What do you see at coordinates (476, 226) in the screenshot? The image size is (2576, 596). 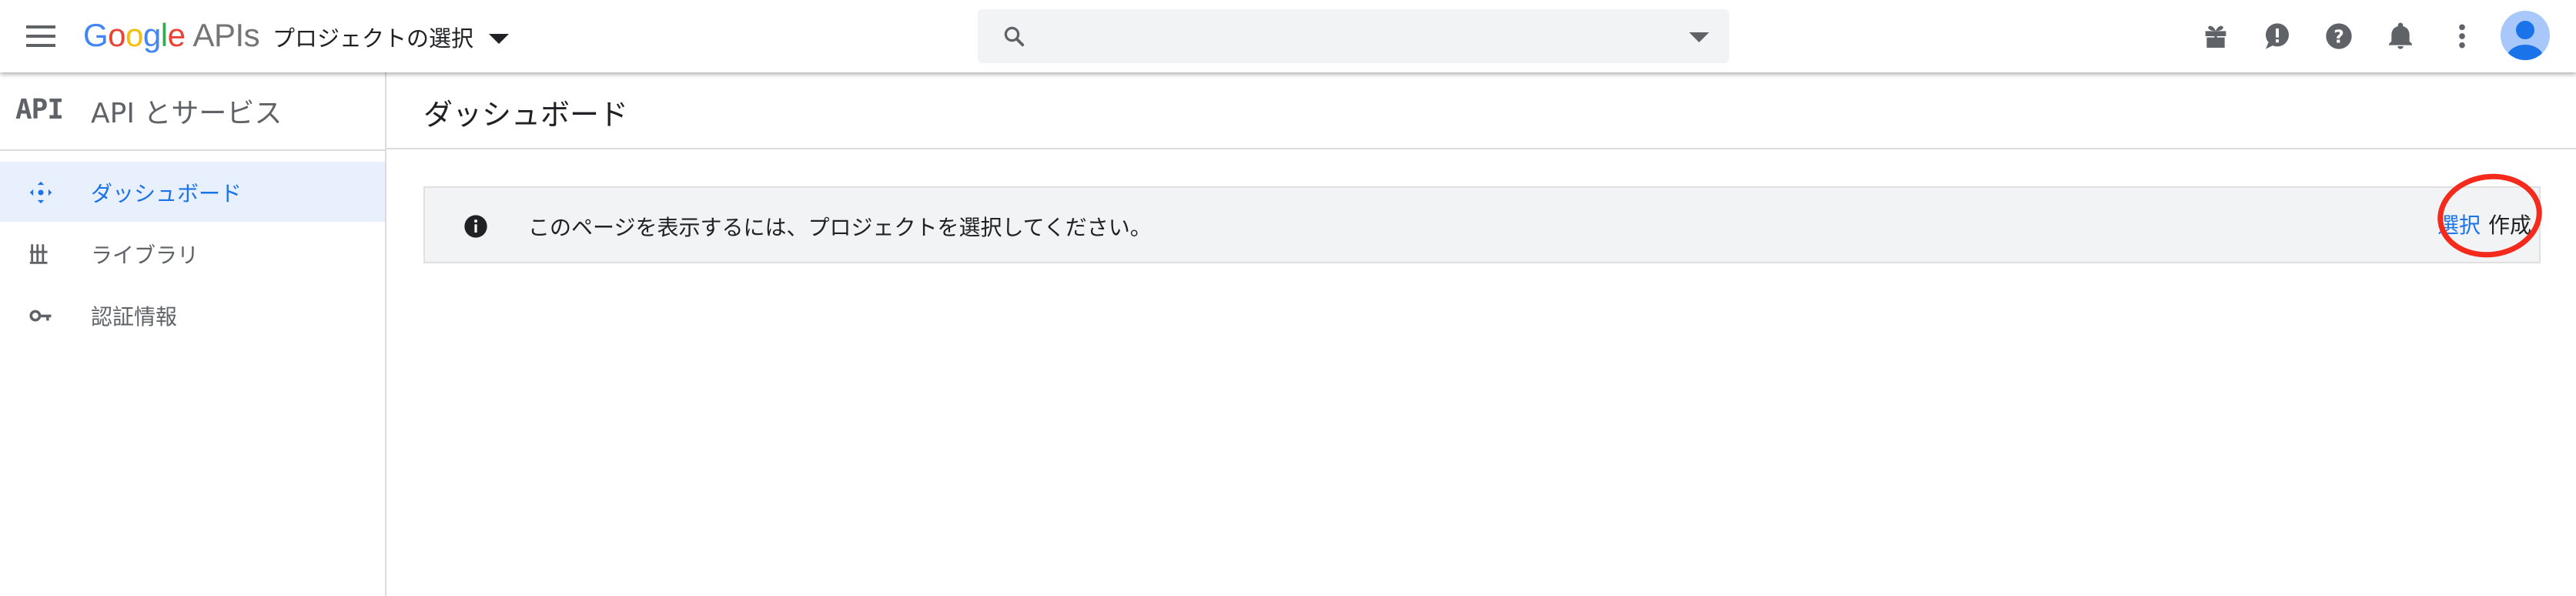 I see `info-icon` at bounding box center [476, 226].